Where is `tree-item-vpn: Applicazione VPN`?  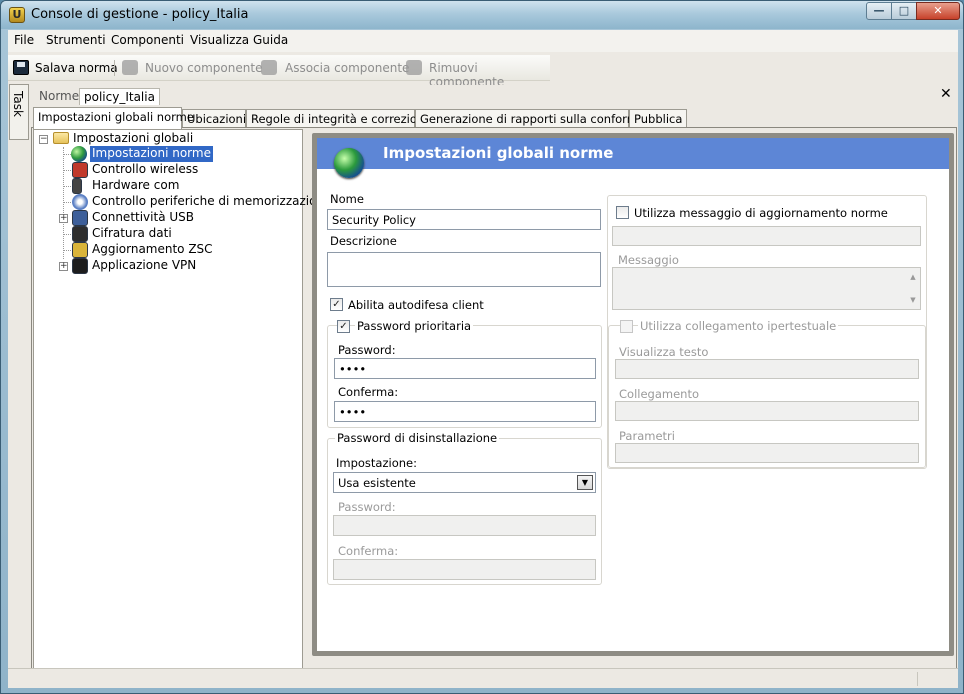
tree-item-vpn: Applicazione VPN is located at coordinates (144, 266).